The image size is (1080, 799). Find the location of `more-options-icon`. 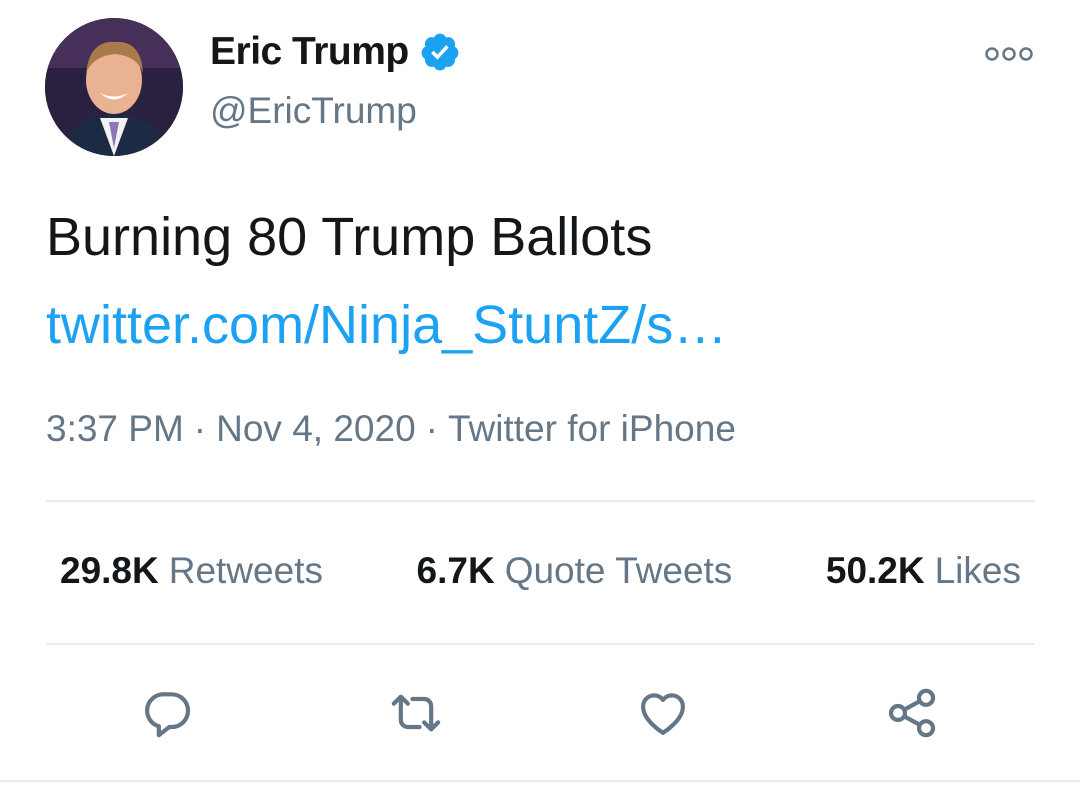

more-options-icon is located at coordinates (1009, 54).